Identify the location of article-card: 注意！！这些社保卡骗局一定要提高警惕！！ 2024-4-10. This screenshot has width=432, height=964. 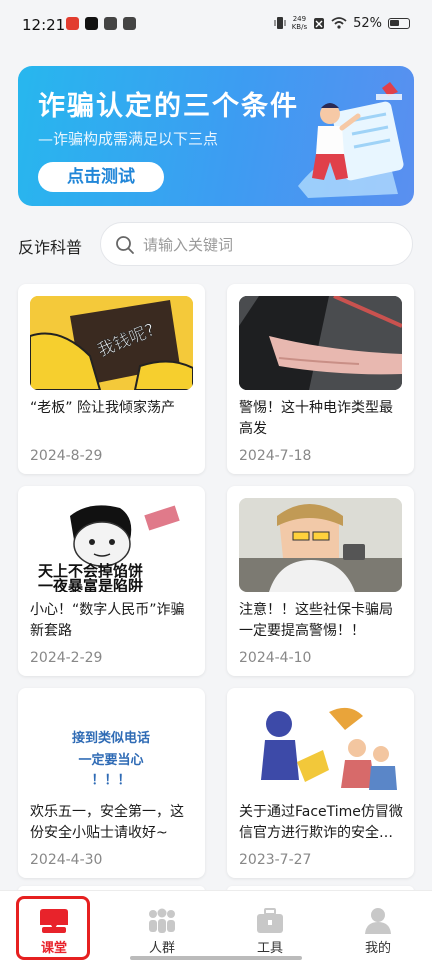
(320, 581).